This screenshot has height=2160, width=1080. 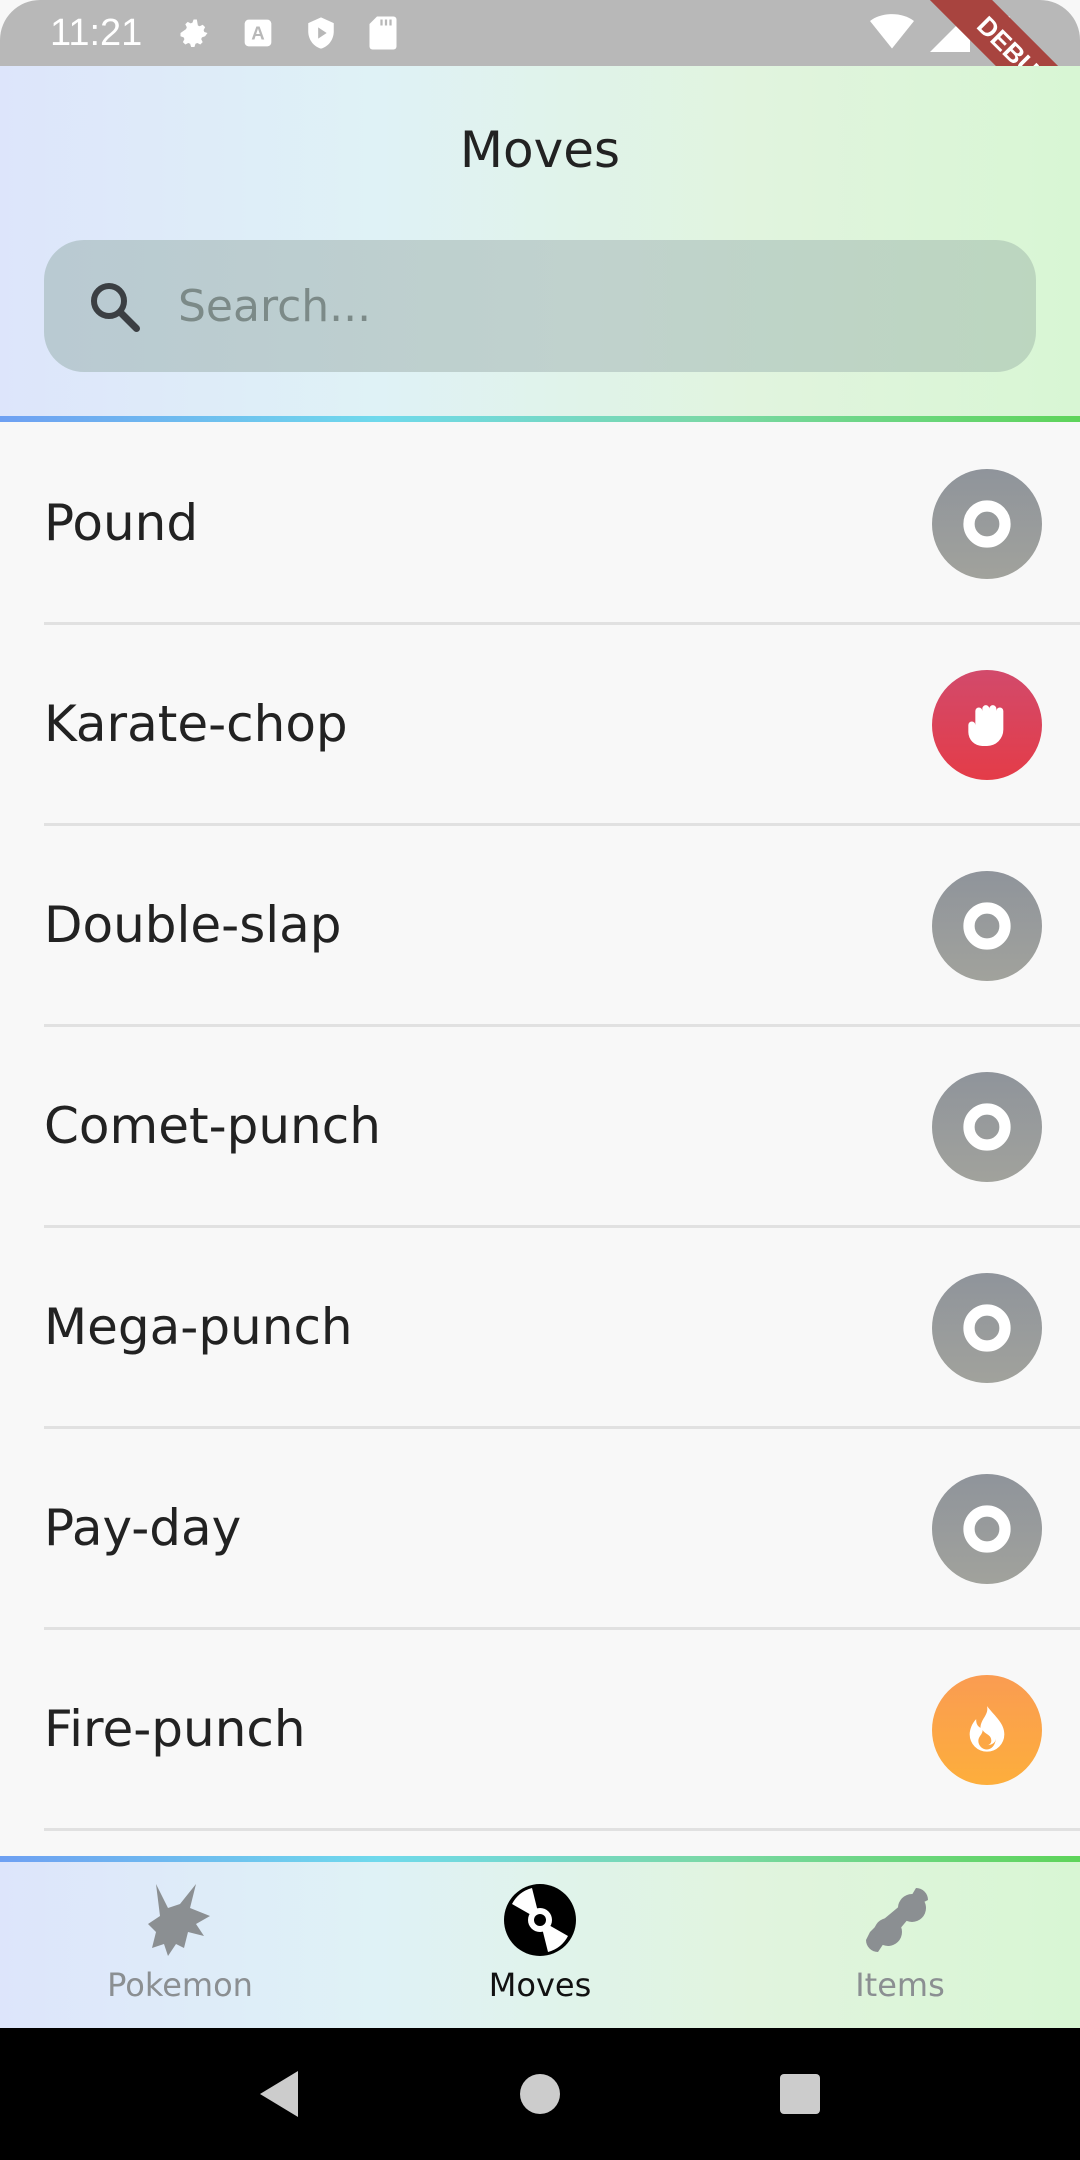 I want to click on list-item: Pound, so click(x=562, y=524).